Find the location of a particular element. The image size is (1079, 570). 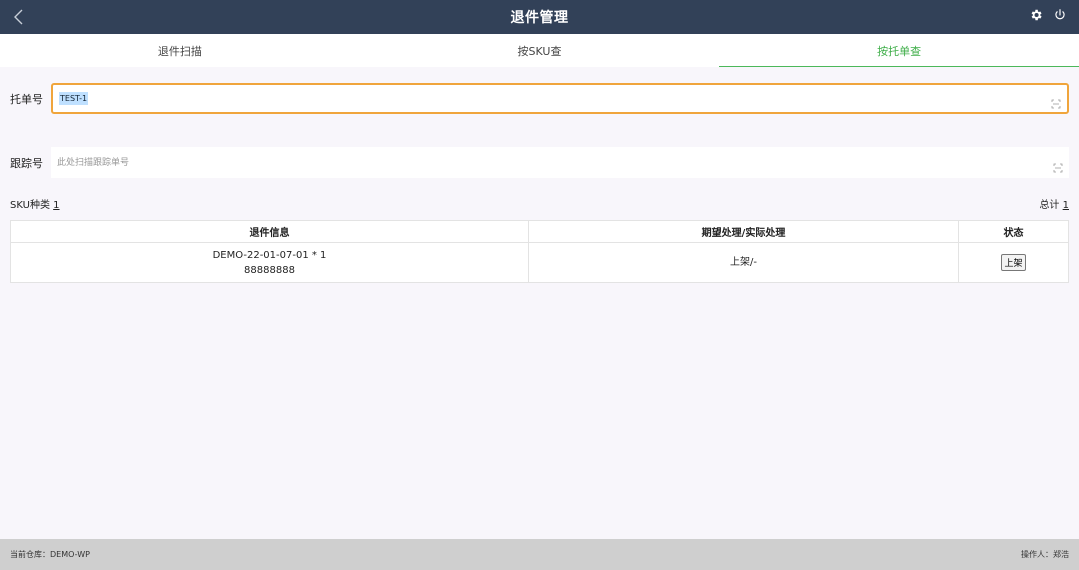

tab-bar: 退件扫描 按SKU查 按托单查 is located at coordinates (539, 50).